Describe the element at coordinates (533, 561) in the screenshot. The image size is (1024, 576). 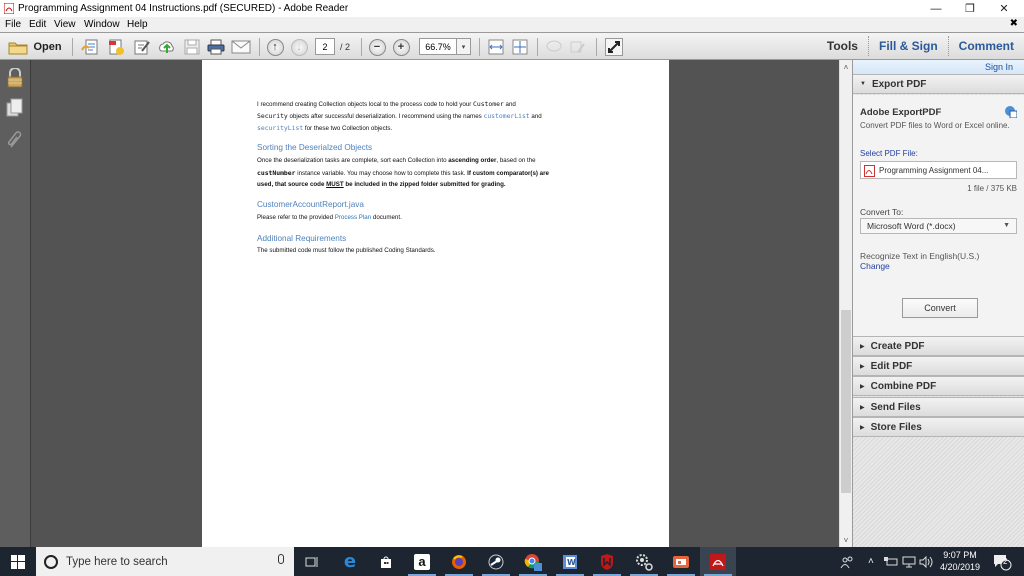
I see `taskbar-chrome` at that location.